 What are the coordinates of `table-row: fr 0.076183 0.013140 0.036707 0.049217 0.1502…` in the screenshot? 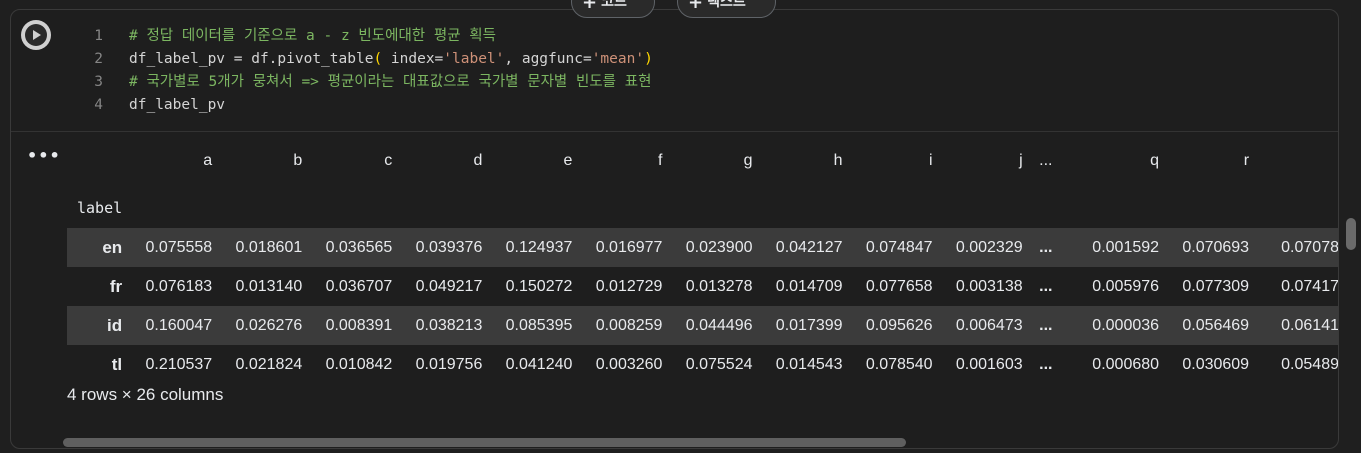 It's located at (703, 286).